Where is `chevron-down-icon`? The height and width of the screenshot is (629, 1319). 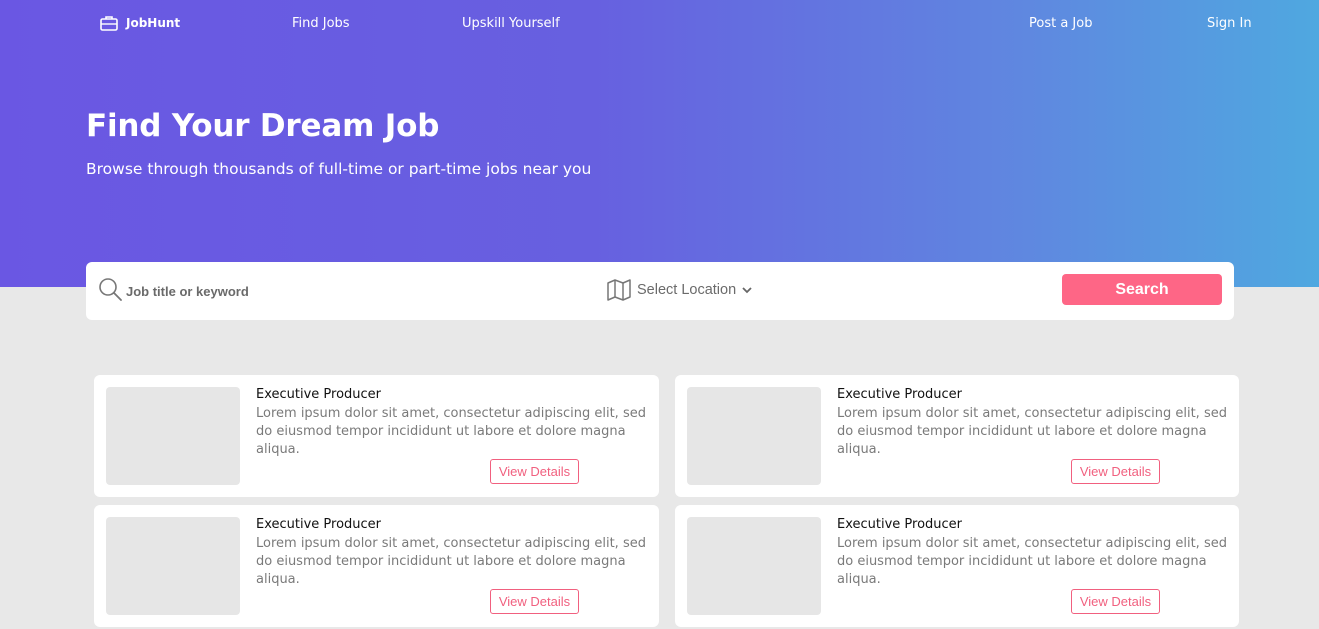 chevron-down-icon is located at coordinates (747, 290).